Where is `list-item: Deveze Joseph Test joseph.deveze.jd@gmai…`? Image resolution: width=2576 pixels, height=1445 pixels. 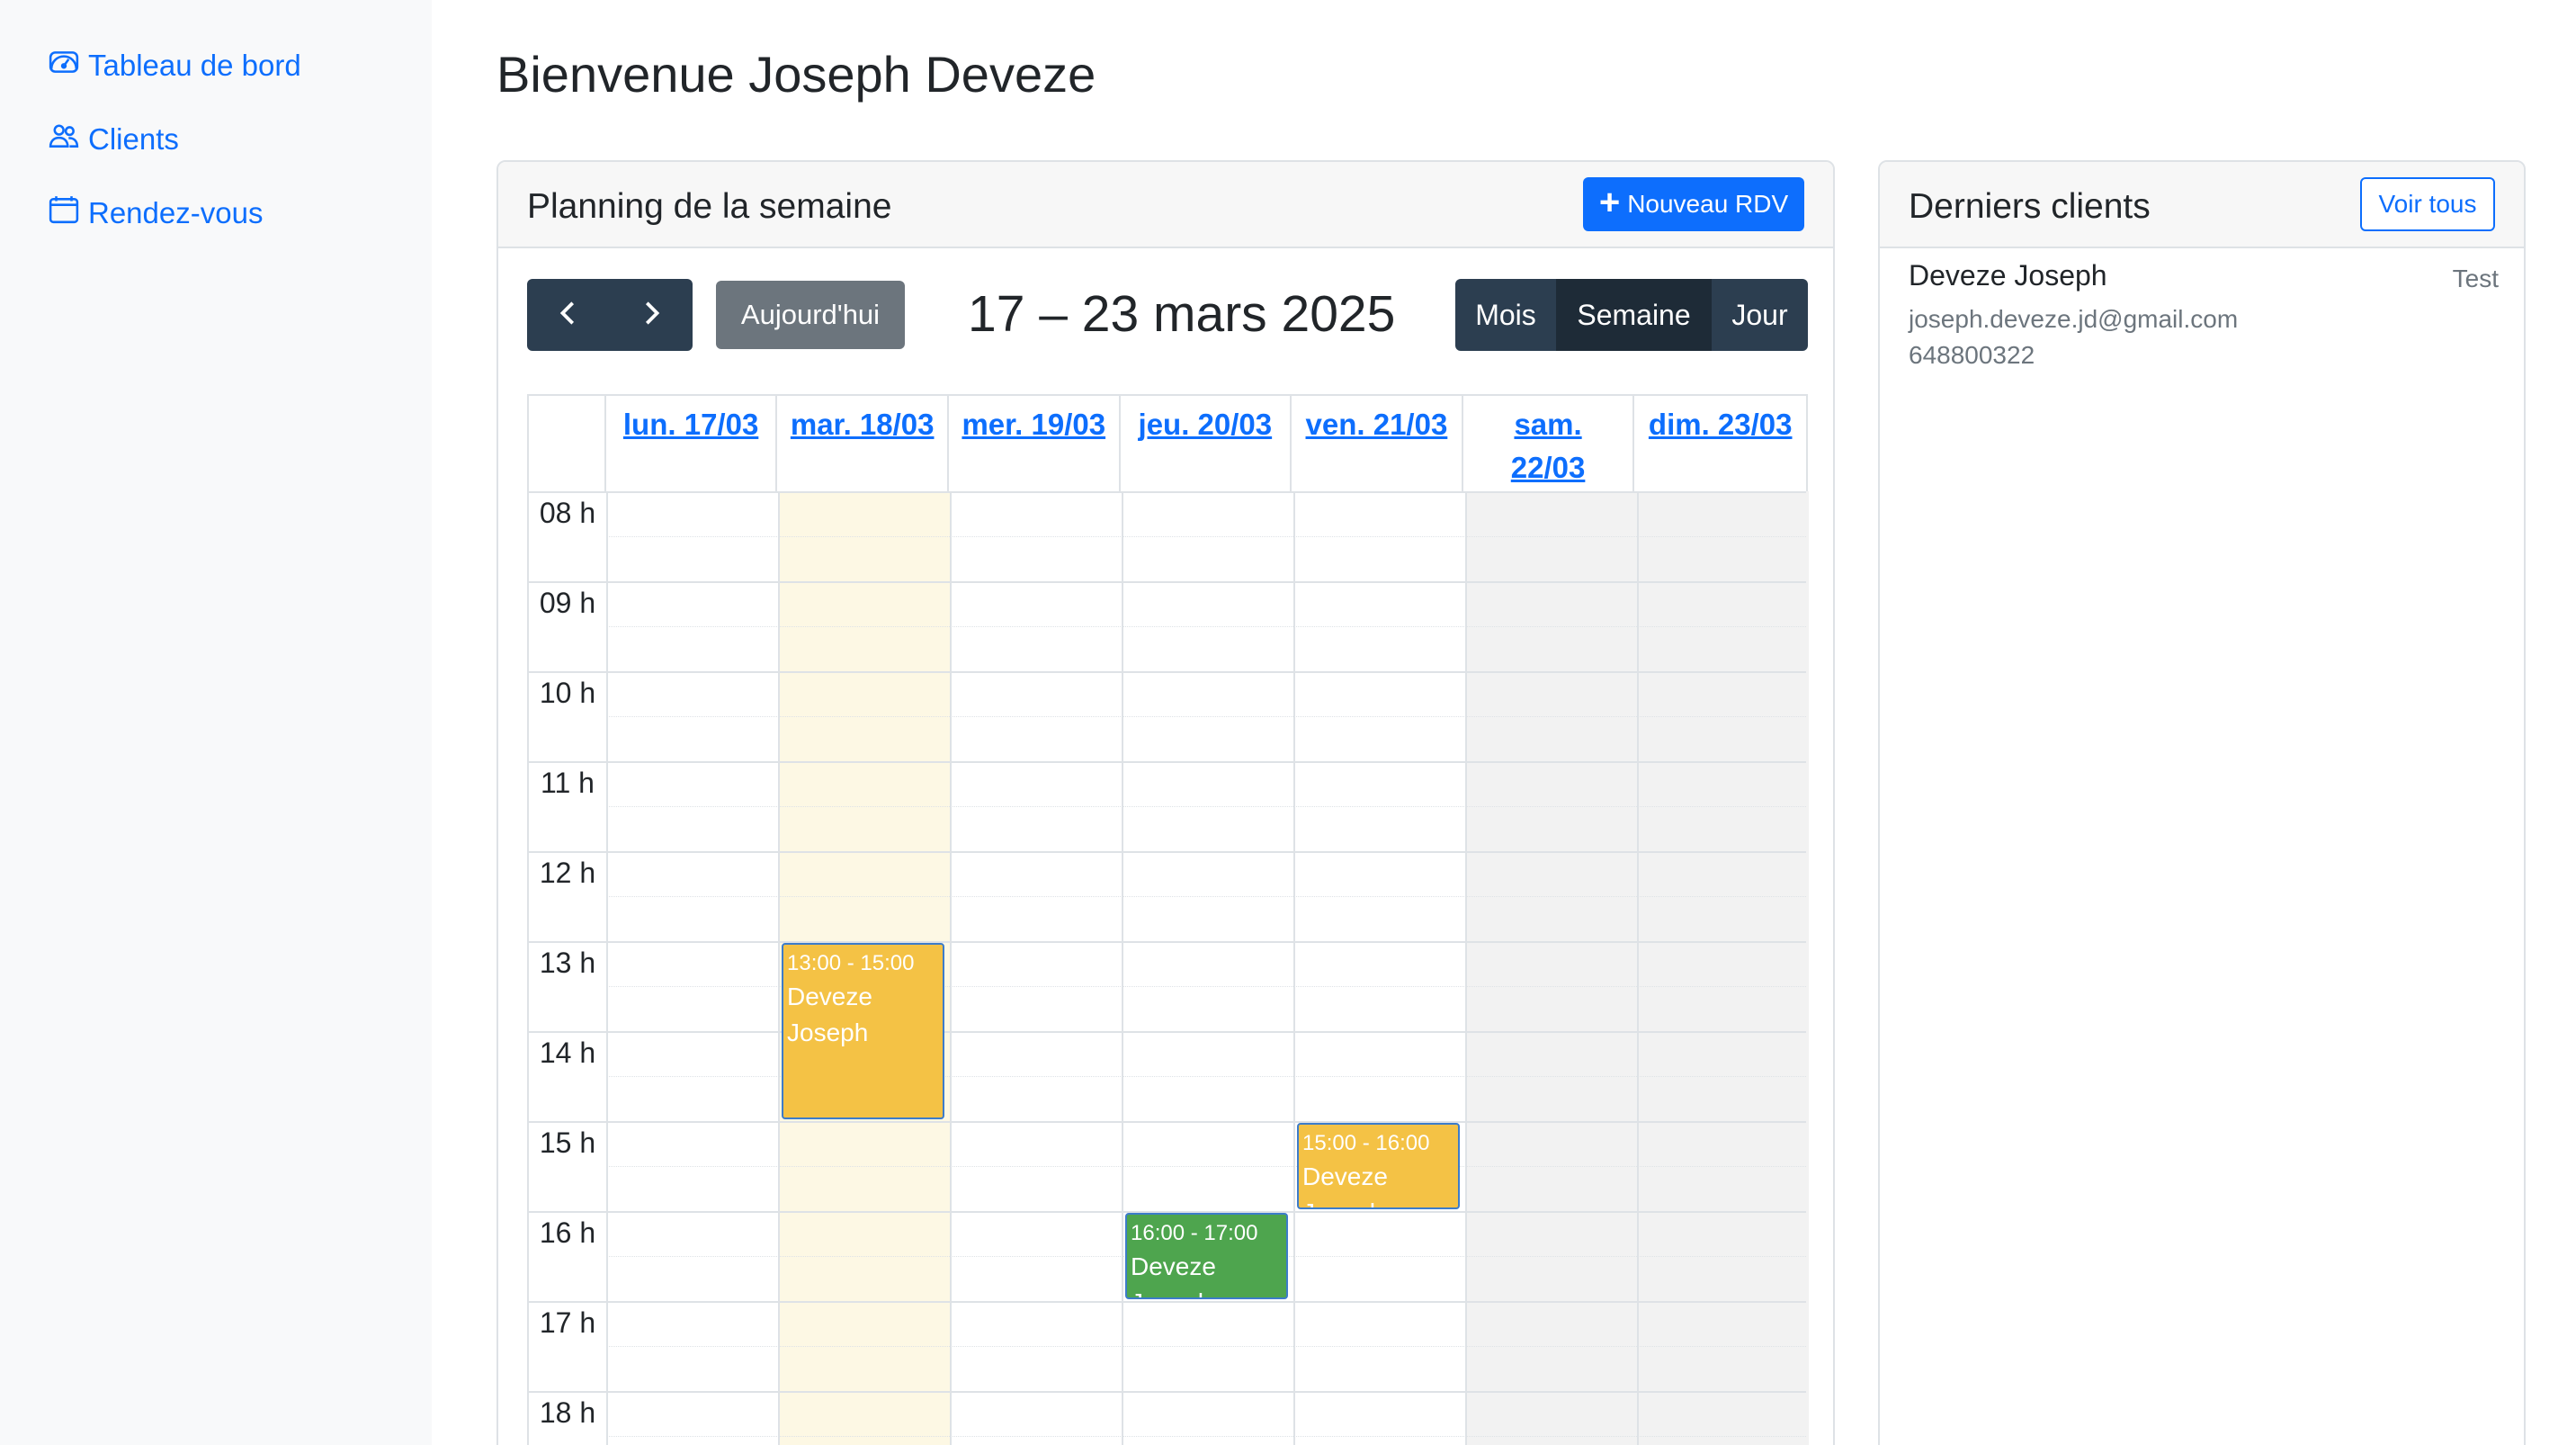 list-item: Deveze Joseph Test joseph.deveze.jd@gmai… is located at coordinates (2204, 314).